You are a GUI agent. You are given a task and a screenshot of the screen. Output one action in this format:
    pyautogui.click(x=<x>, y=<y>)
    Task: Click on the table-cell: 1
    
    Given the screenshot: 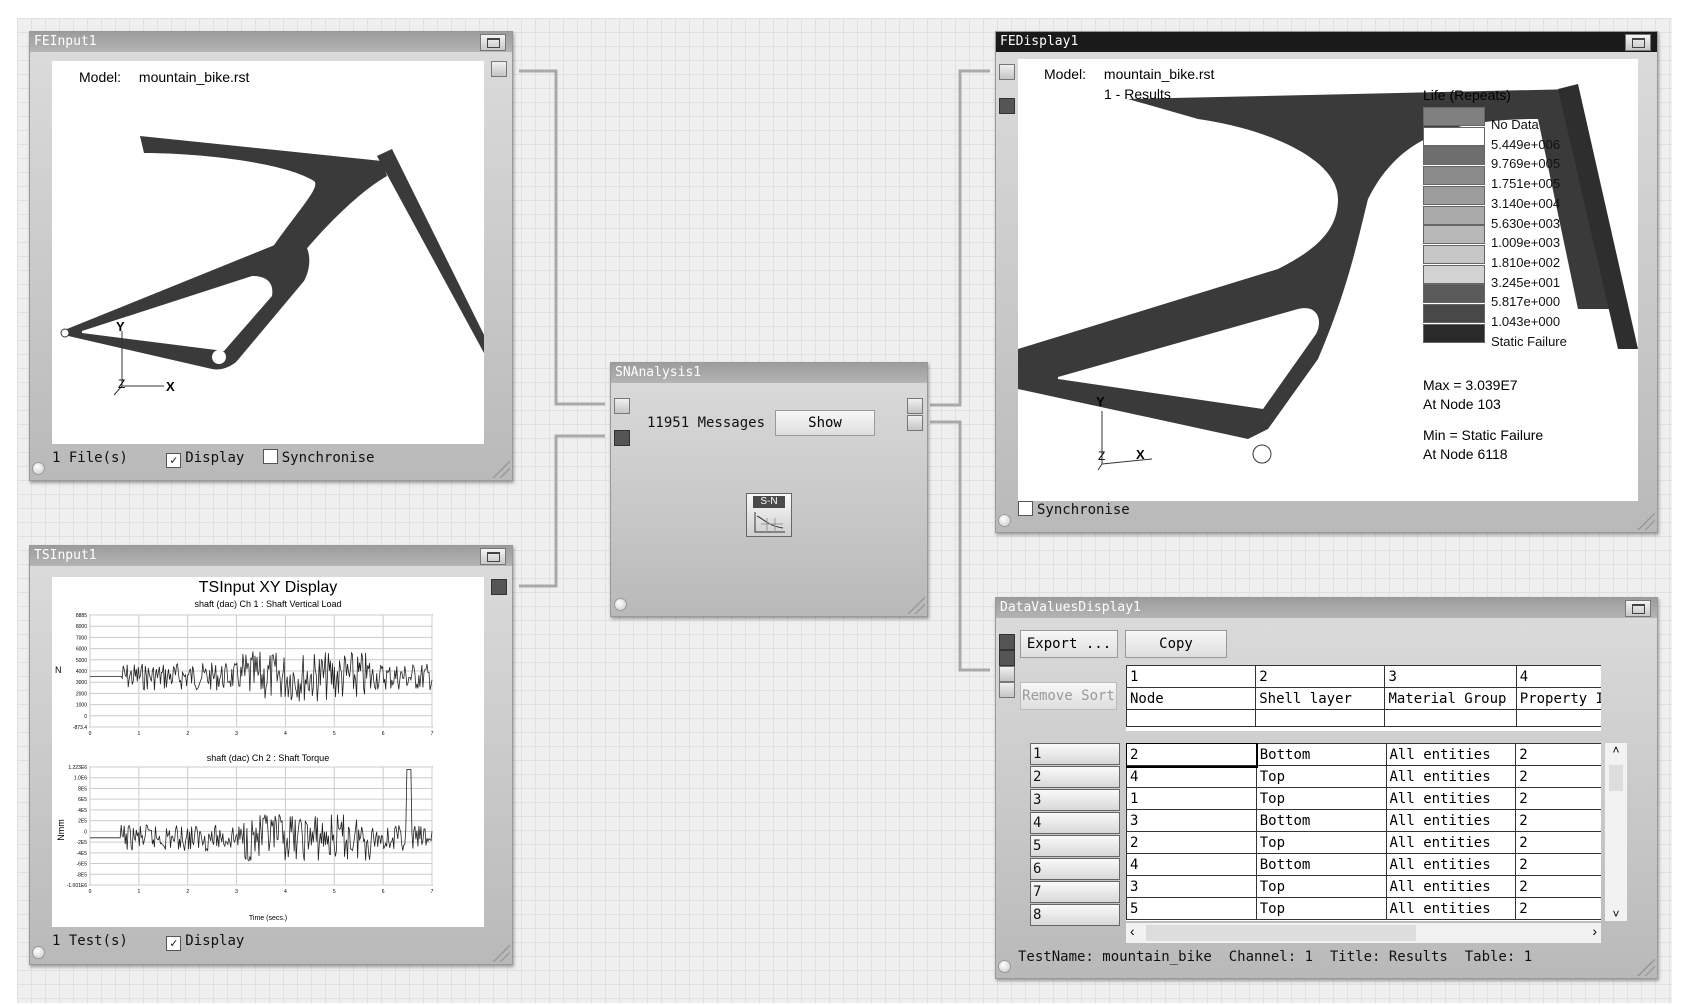 What is the action you would take?
    pyautogui.click(x=1191, y=798)
    